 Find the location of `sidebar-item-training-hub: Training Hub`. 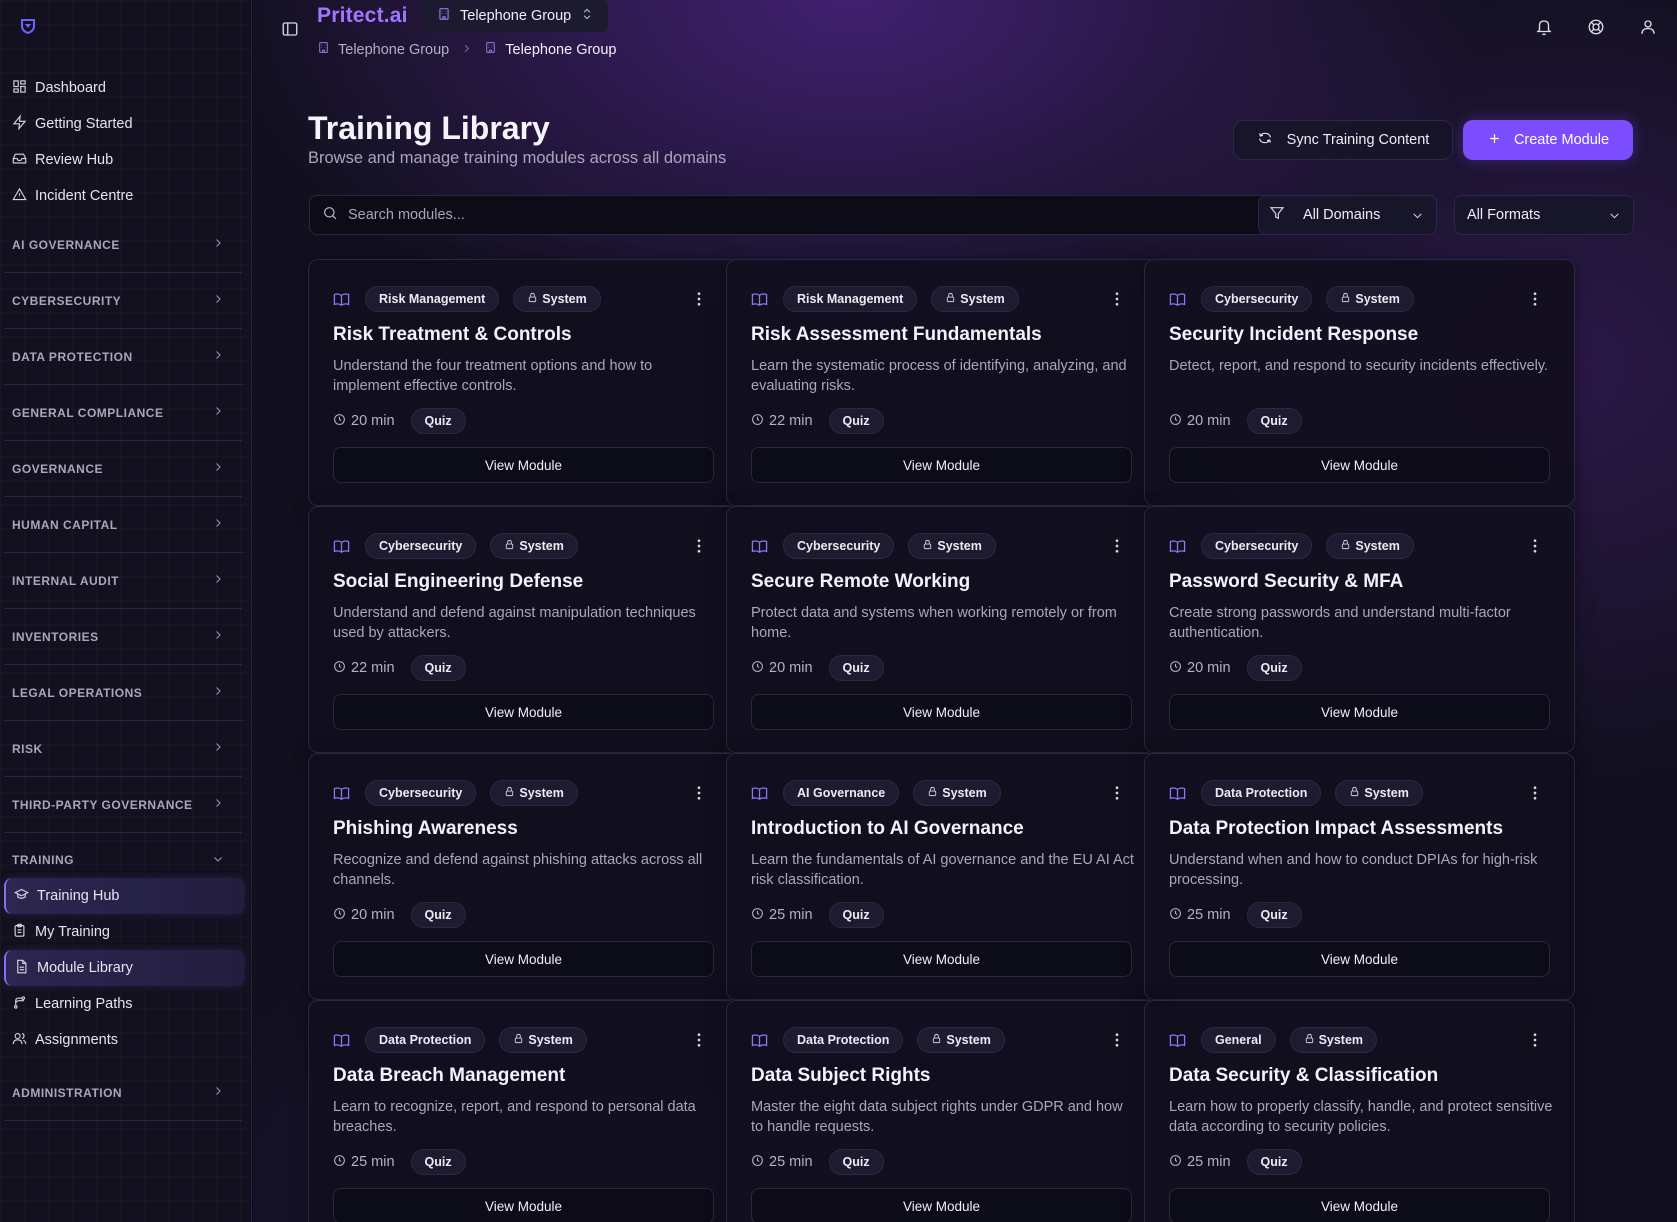

sidebar-item-training-hub: Training Hub is located at coordinates (124, 896).